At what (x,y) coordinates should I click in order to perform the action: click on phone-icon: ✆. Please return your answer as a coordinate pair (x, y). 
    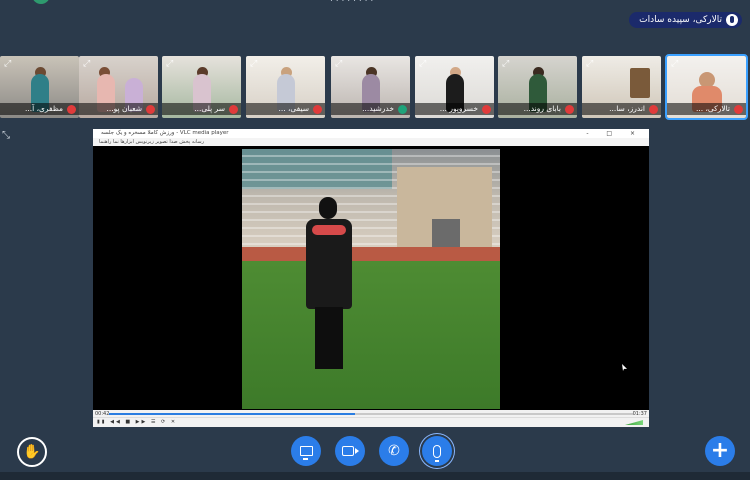
    Looking at the image, I should click on (394, 451).